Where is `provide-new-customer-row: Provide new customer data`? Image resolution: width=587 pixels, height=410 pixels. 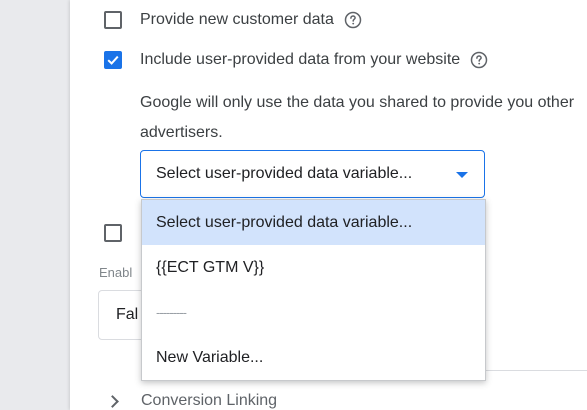 provide-new-customer-row: Provide new customer data is located at coordinates (233, 20).